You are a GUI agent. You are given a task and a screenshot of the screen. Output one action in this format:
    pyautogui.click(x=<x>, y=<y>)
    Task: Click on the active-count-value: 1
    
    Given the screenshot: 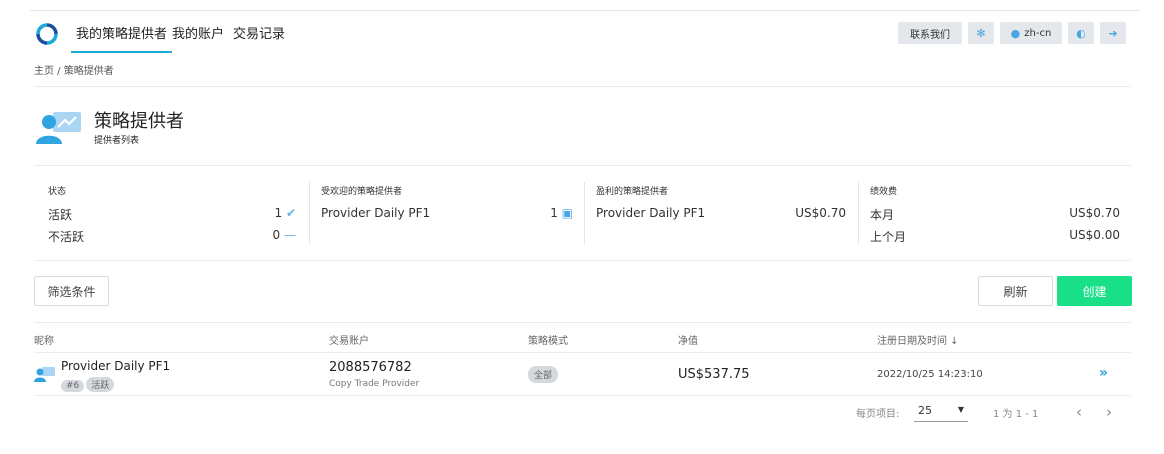 What is the action you would take?
    pyautogui.click(x=278, y=213)
    